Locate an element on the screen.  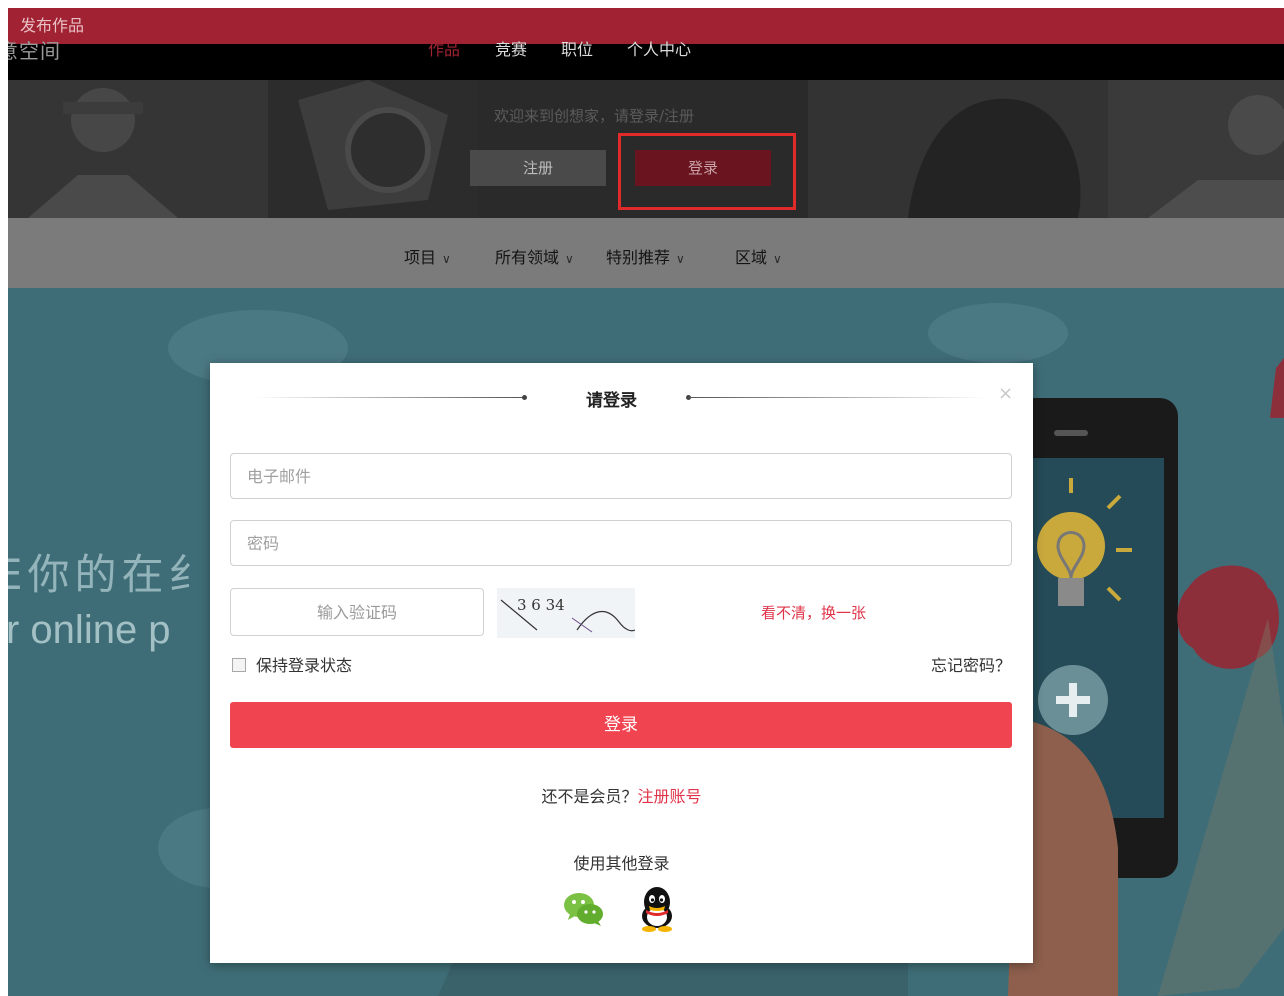
hero-headline-cn: E你的在纟 is located at coordinates (112, 574).